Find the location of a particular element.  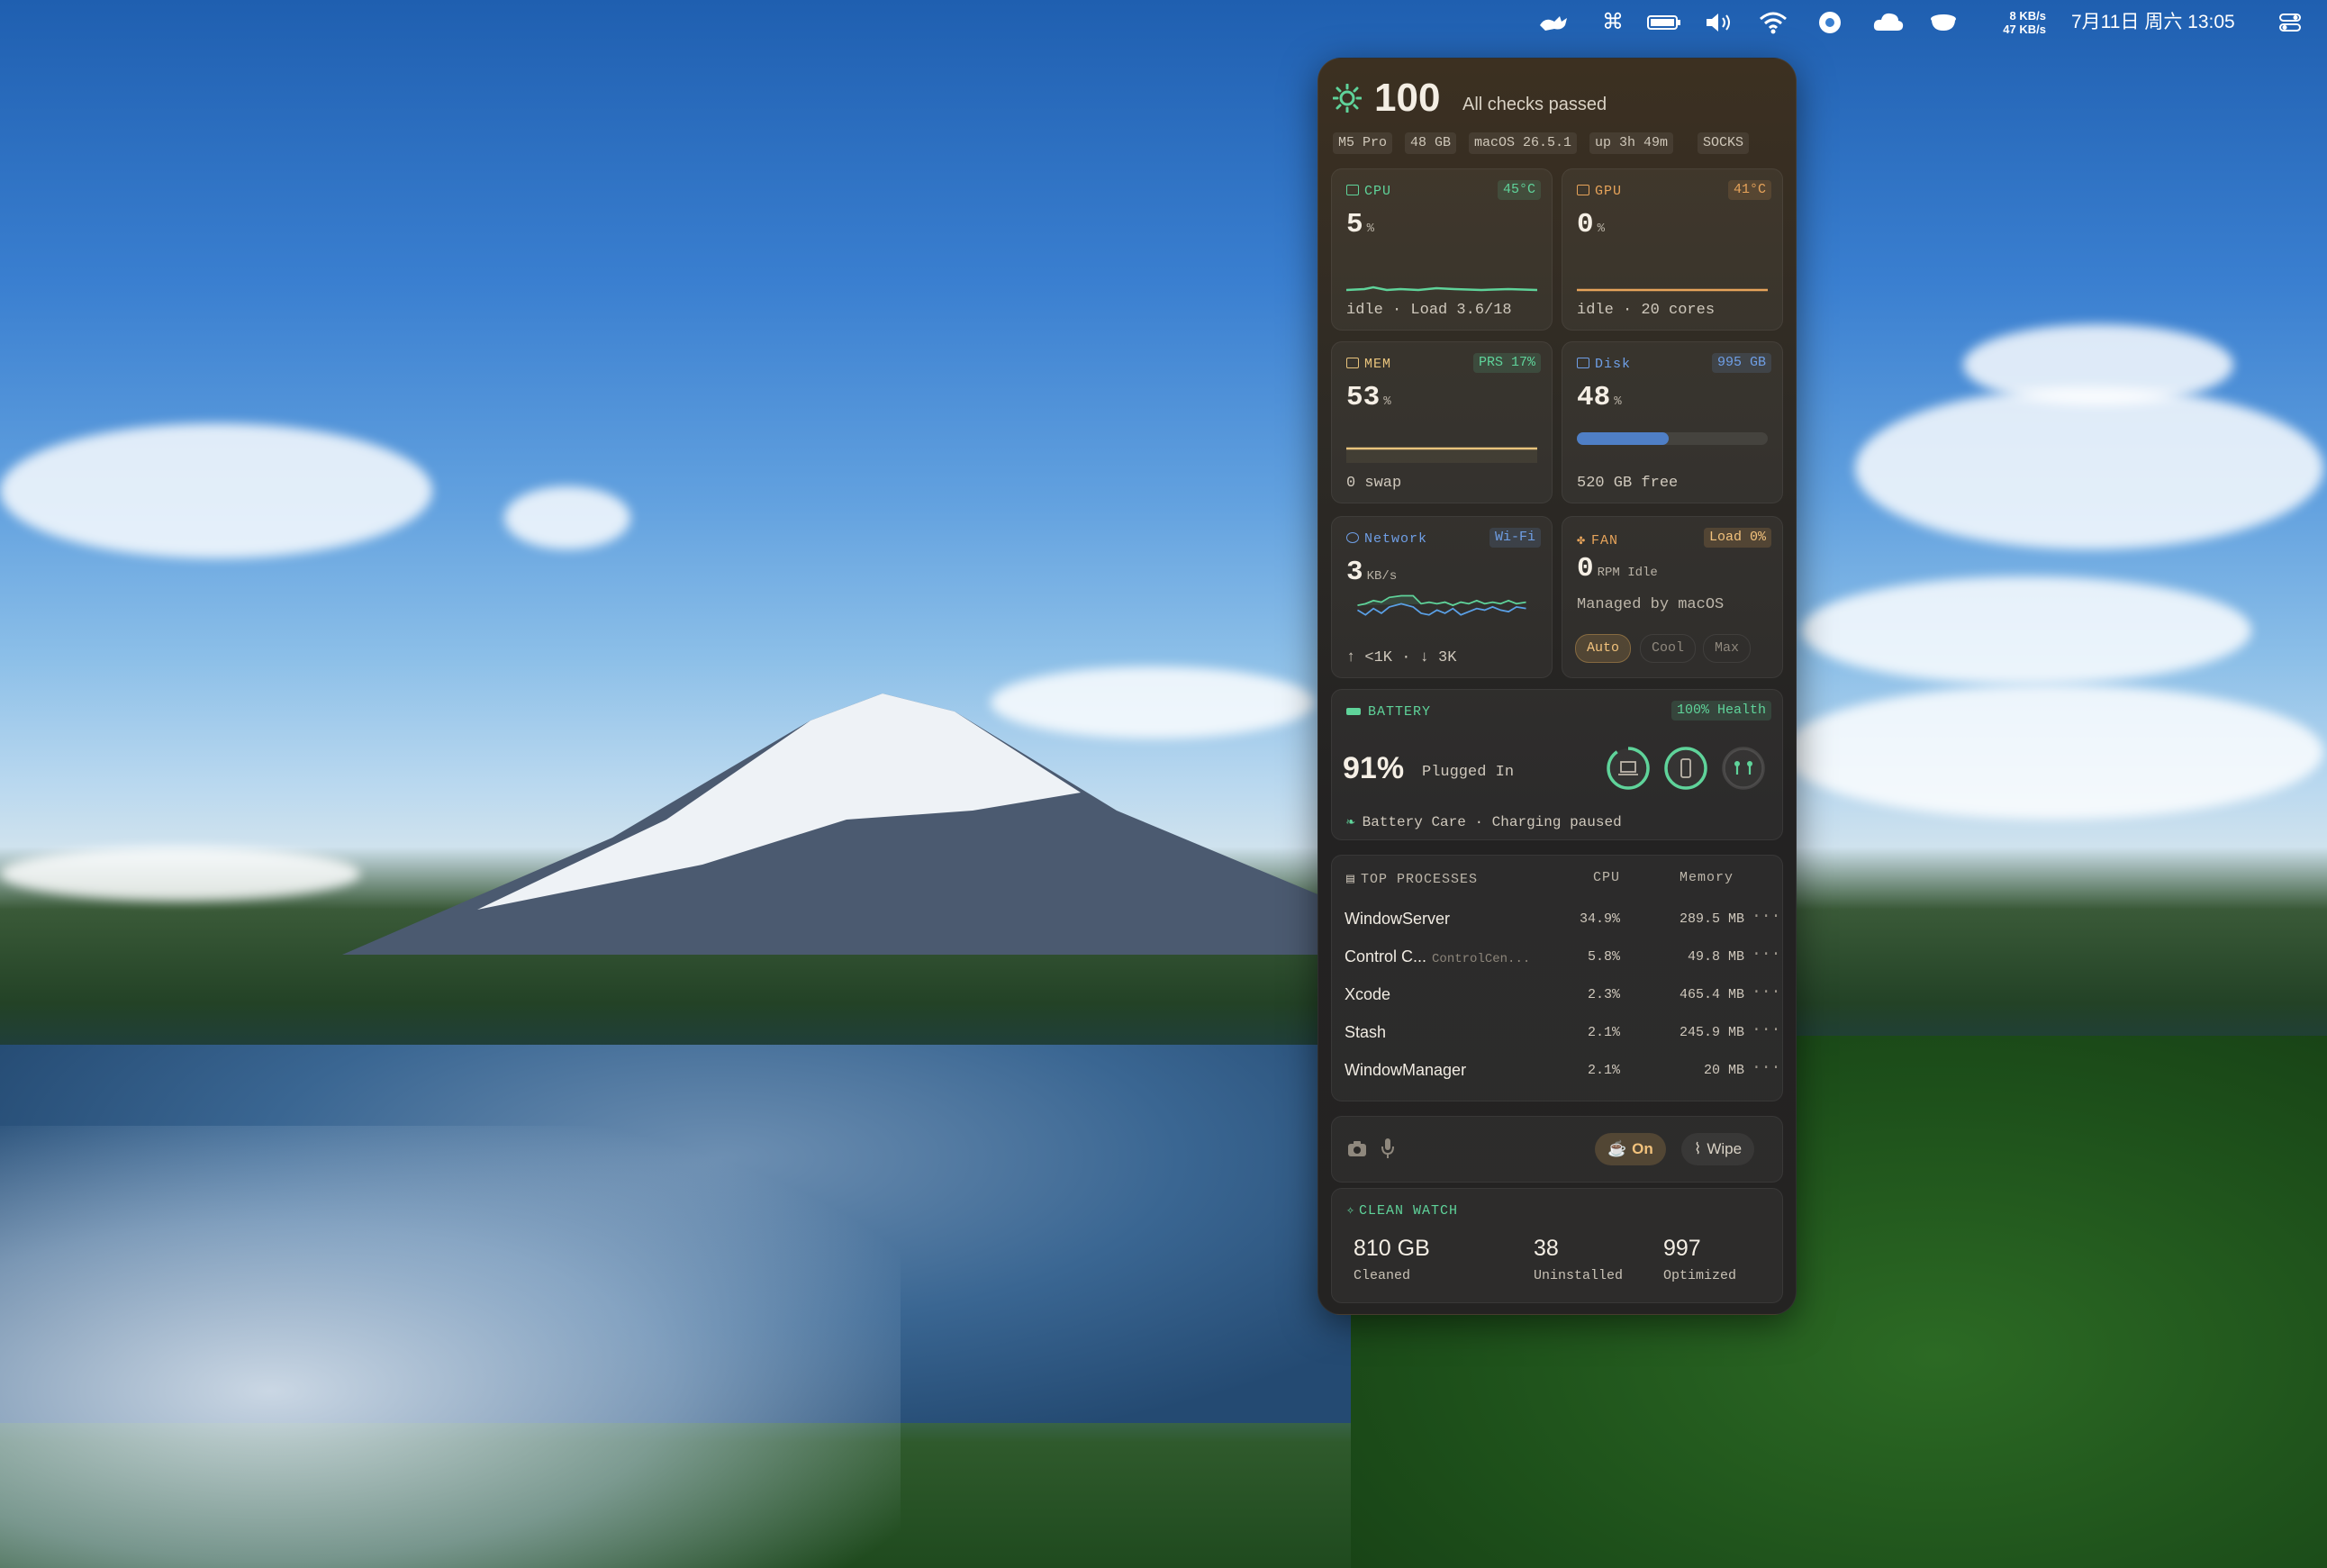

process-name: Xcode is located at coordinates (1368, 994).